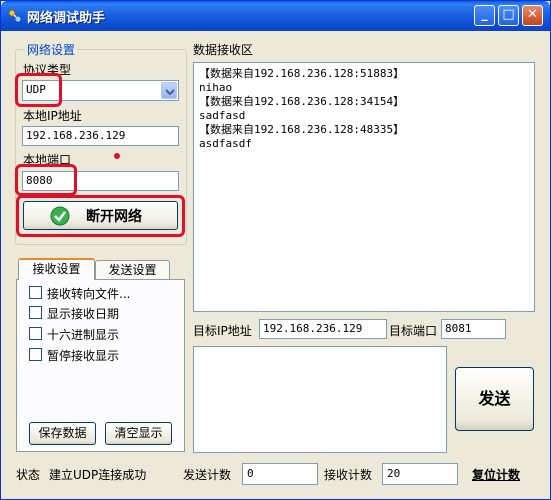 The width and height of the screenshot is (551, 500). Describe the element at coordinates (222, 115) in the screenshot. I see `receive-line: sadfasd` at that location.